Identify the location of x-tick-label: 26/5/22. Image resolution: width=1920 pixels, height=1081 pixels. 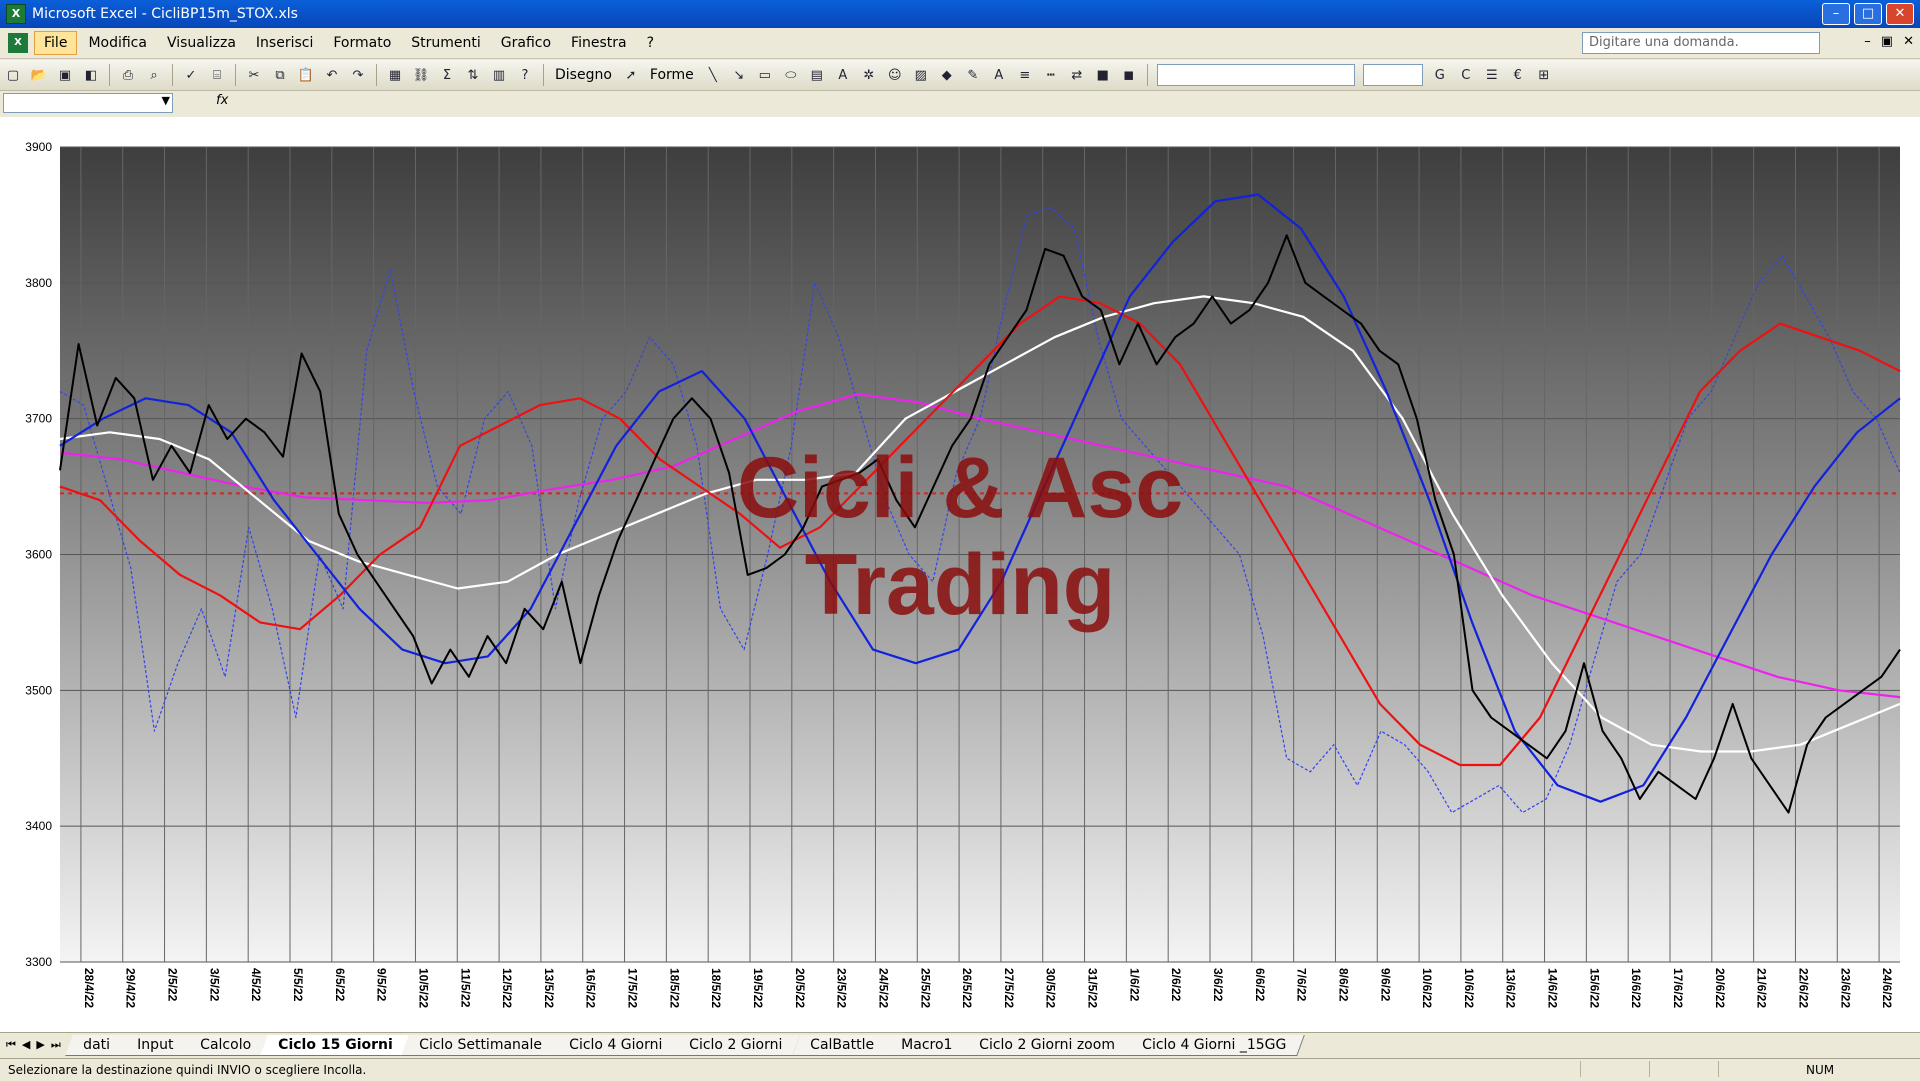
(967, 988).